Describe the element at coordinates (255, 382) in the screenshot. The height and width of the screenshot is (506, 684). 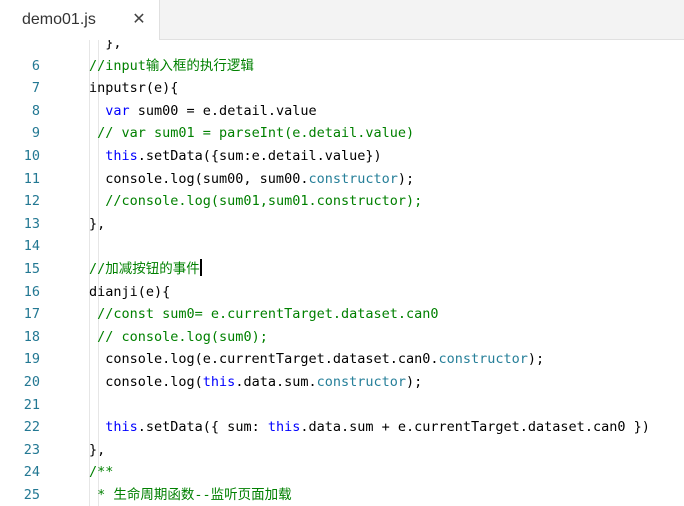
I see `code-text: console.log(this.data.sum.constructor);` at that location.